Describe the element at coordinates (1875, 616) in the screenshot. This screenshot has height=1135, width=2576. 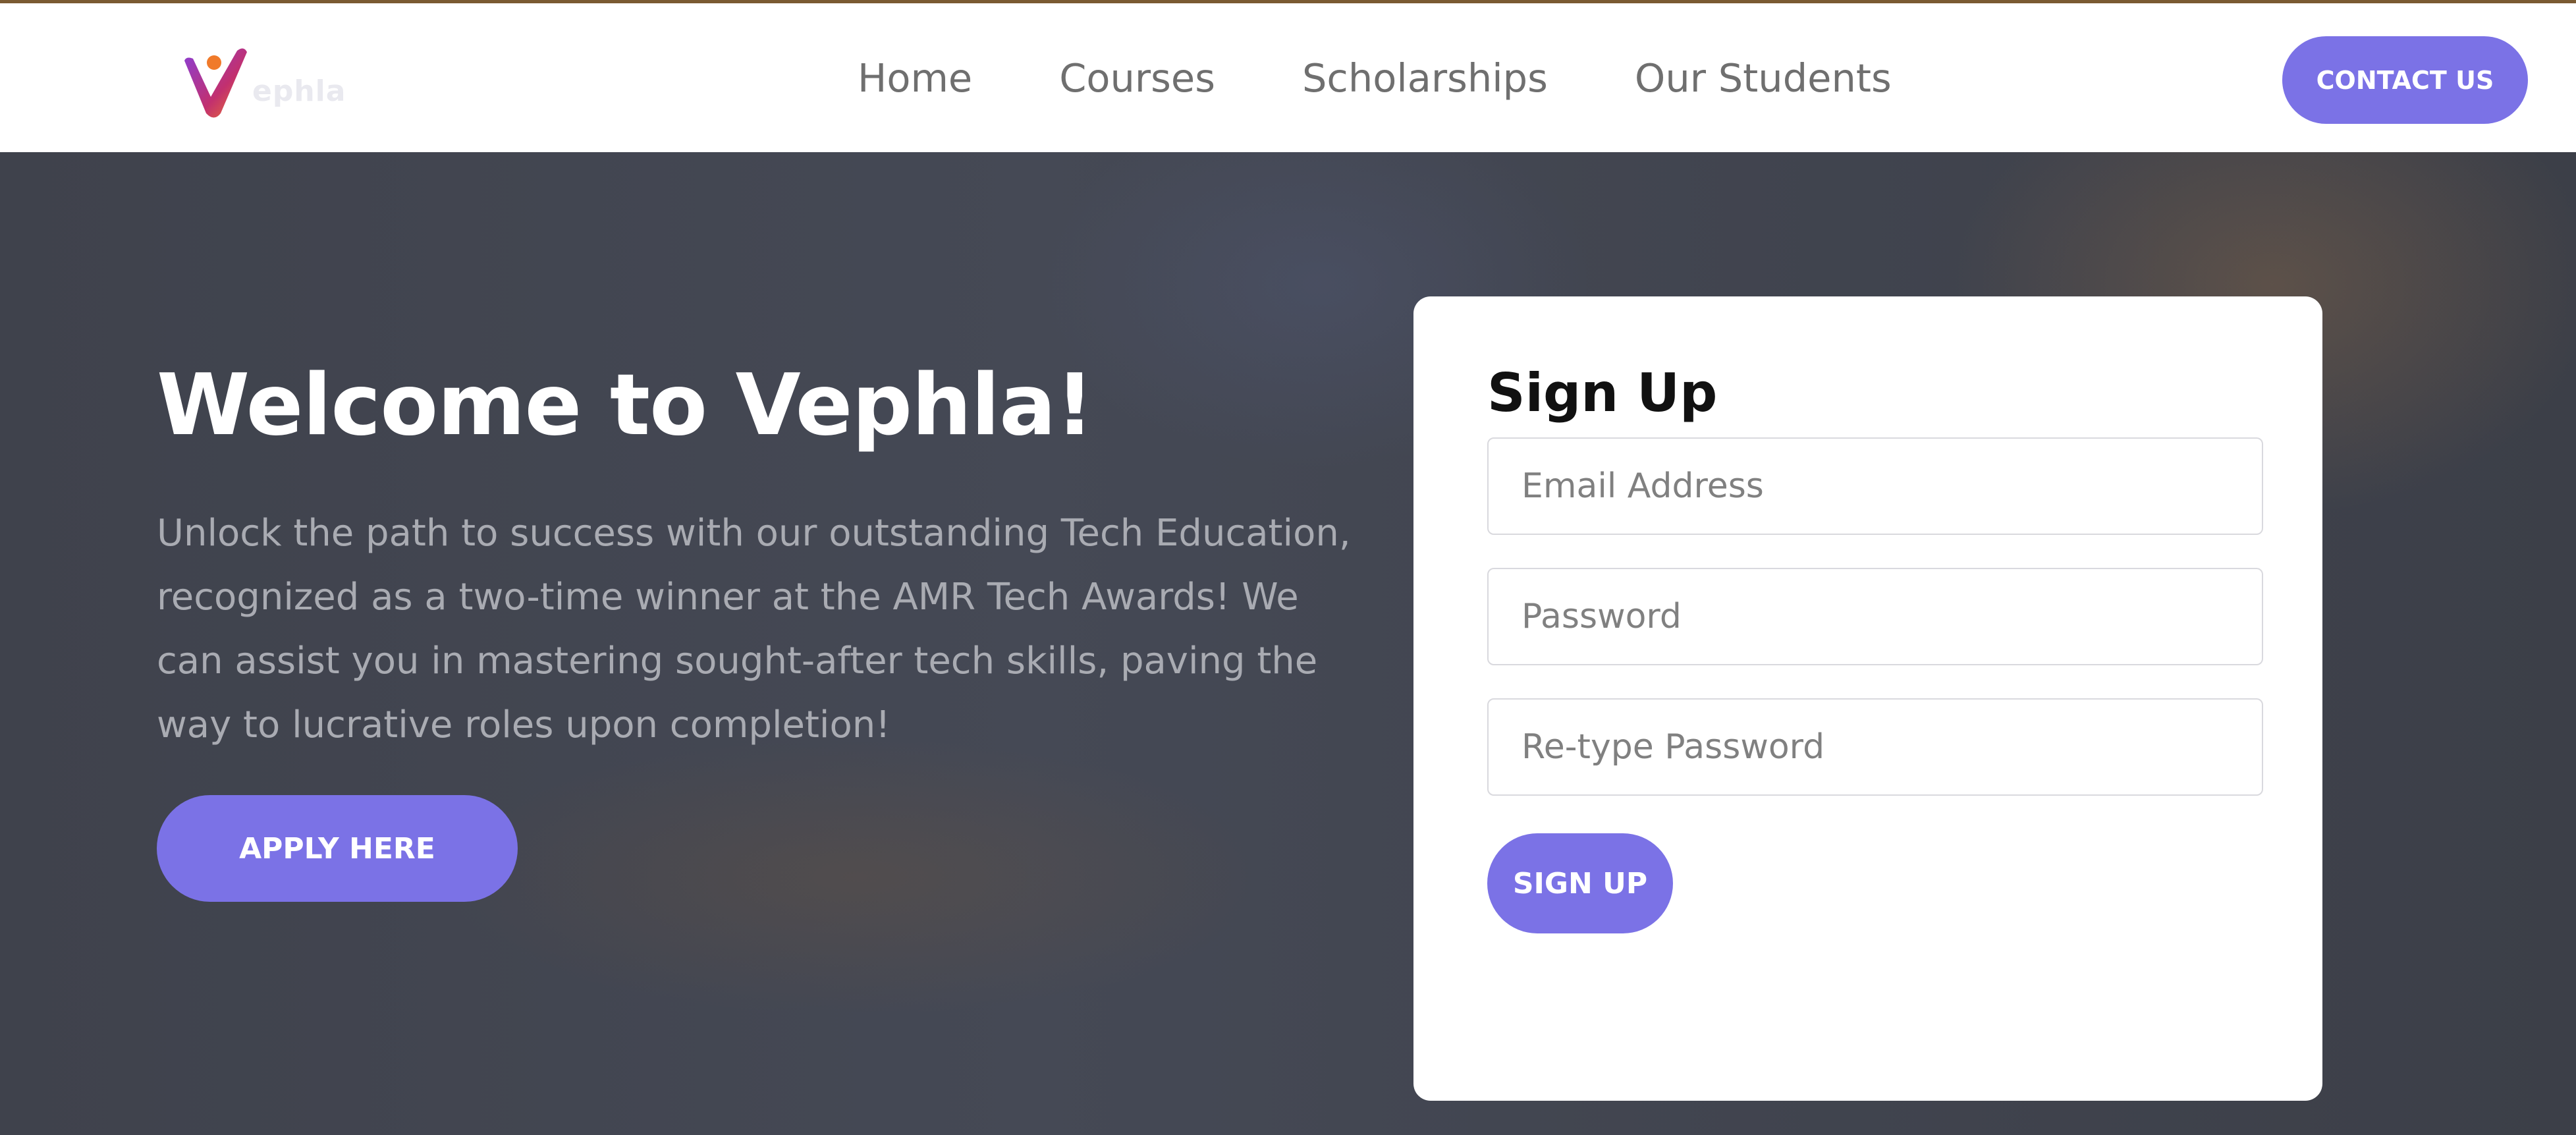
I see `password-field` at that location.